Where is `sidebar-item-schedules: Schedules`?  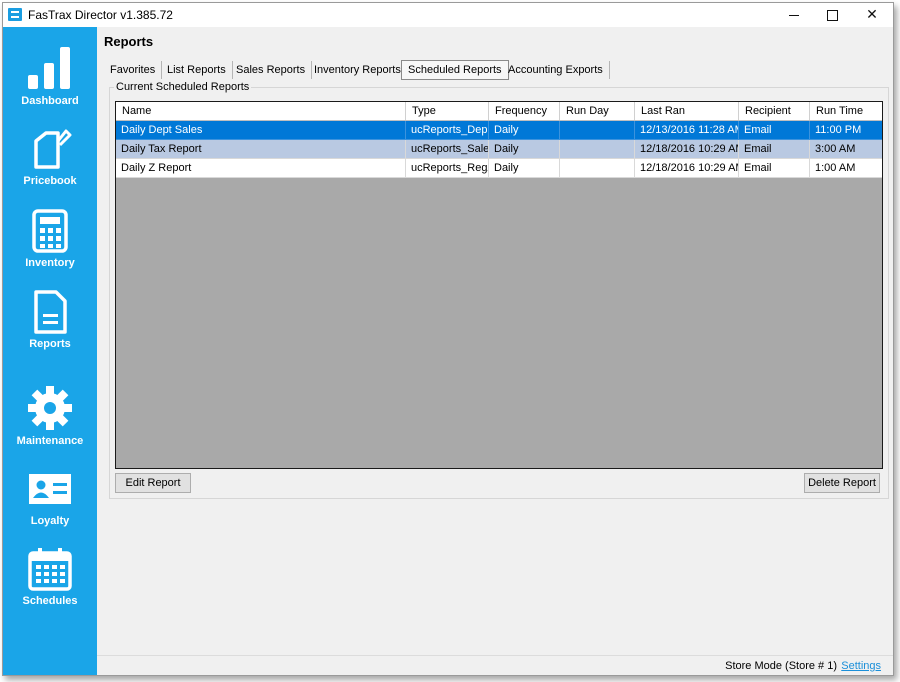
sidebar-item-schedules: Schedules is located at coordinates (50, 584).